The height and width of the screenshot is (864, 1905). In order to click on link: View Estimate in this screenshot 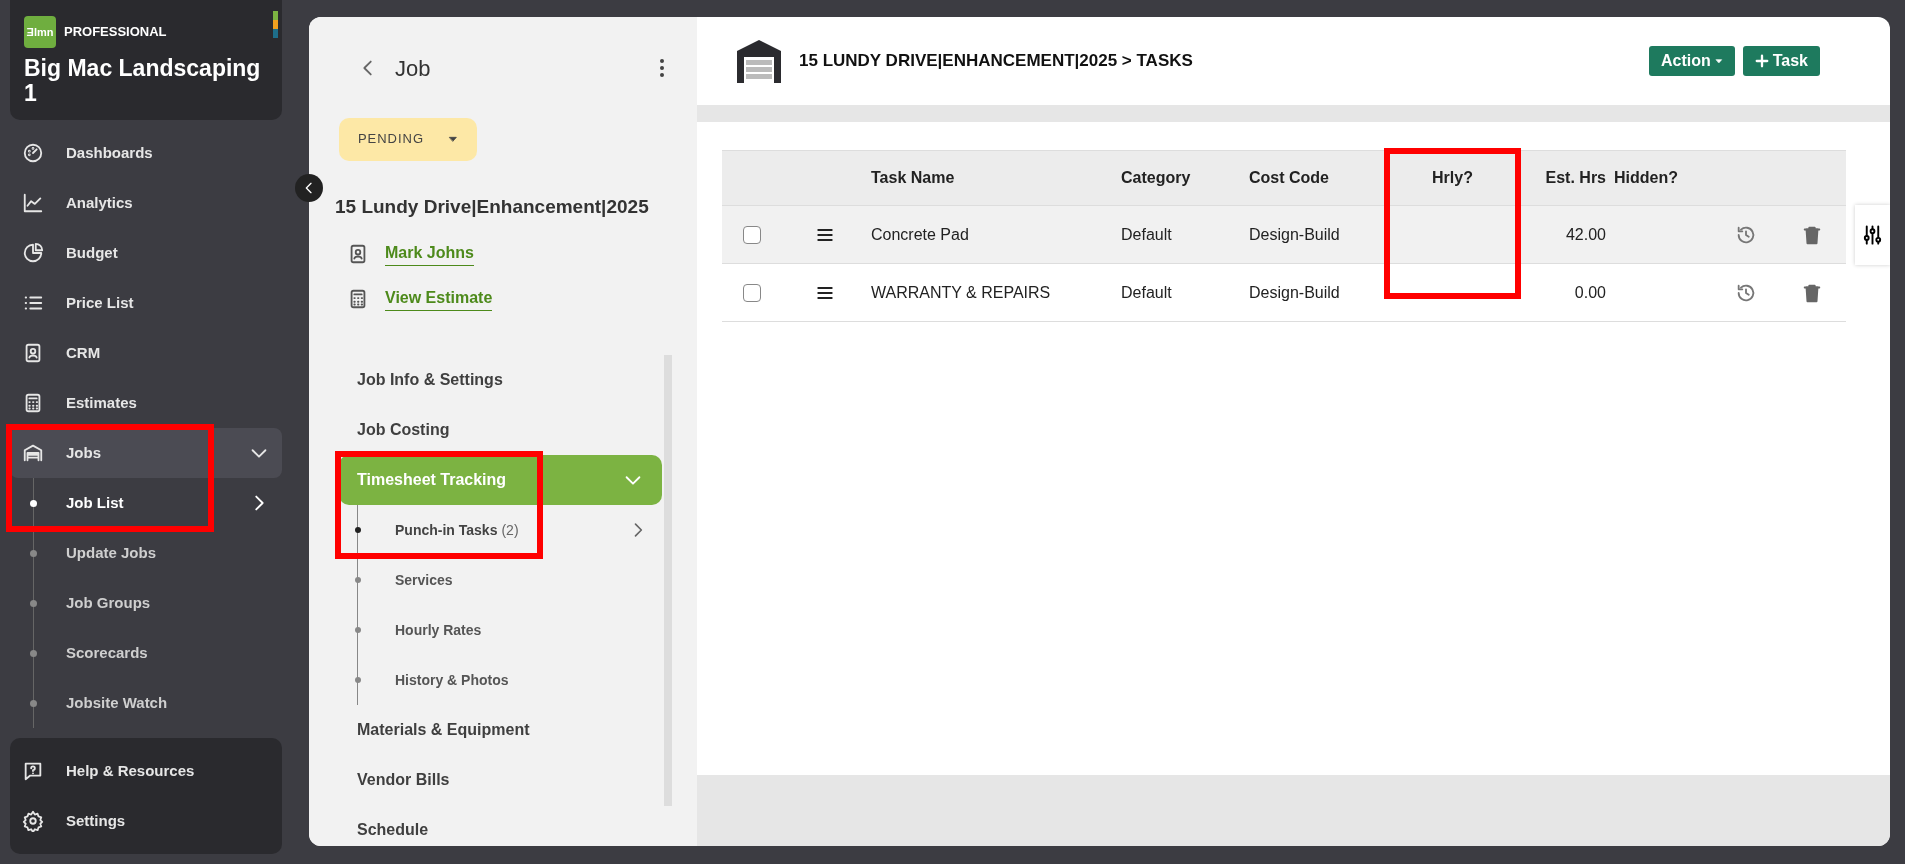, I will do `click(439, 299)`.